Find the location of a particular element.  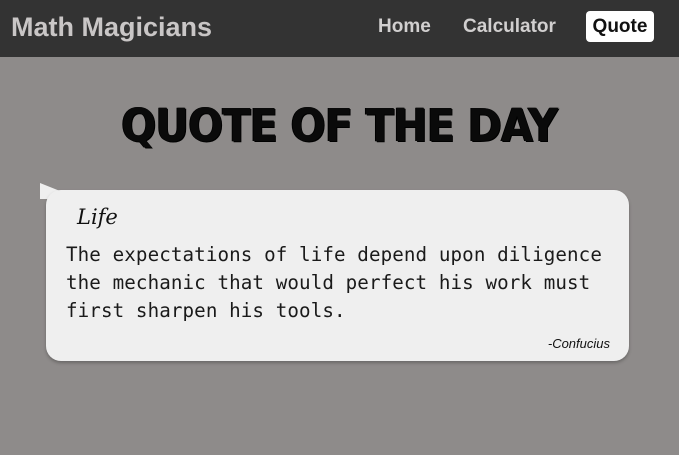

quote-author: -Confucius is located at coordinates (578, 343).